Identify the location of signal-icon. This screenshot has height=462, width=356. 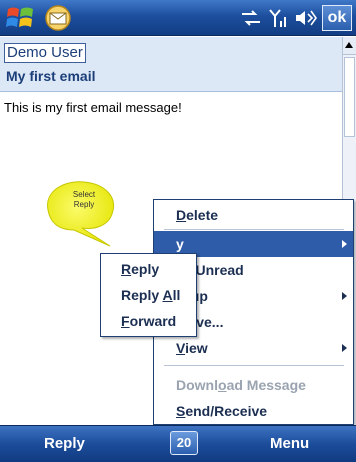
(277, 18).